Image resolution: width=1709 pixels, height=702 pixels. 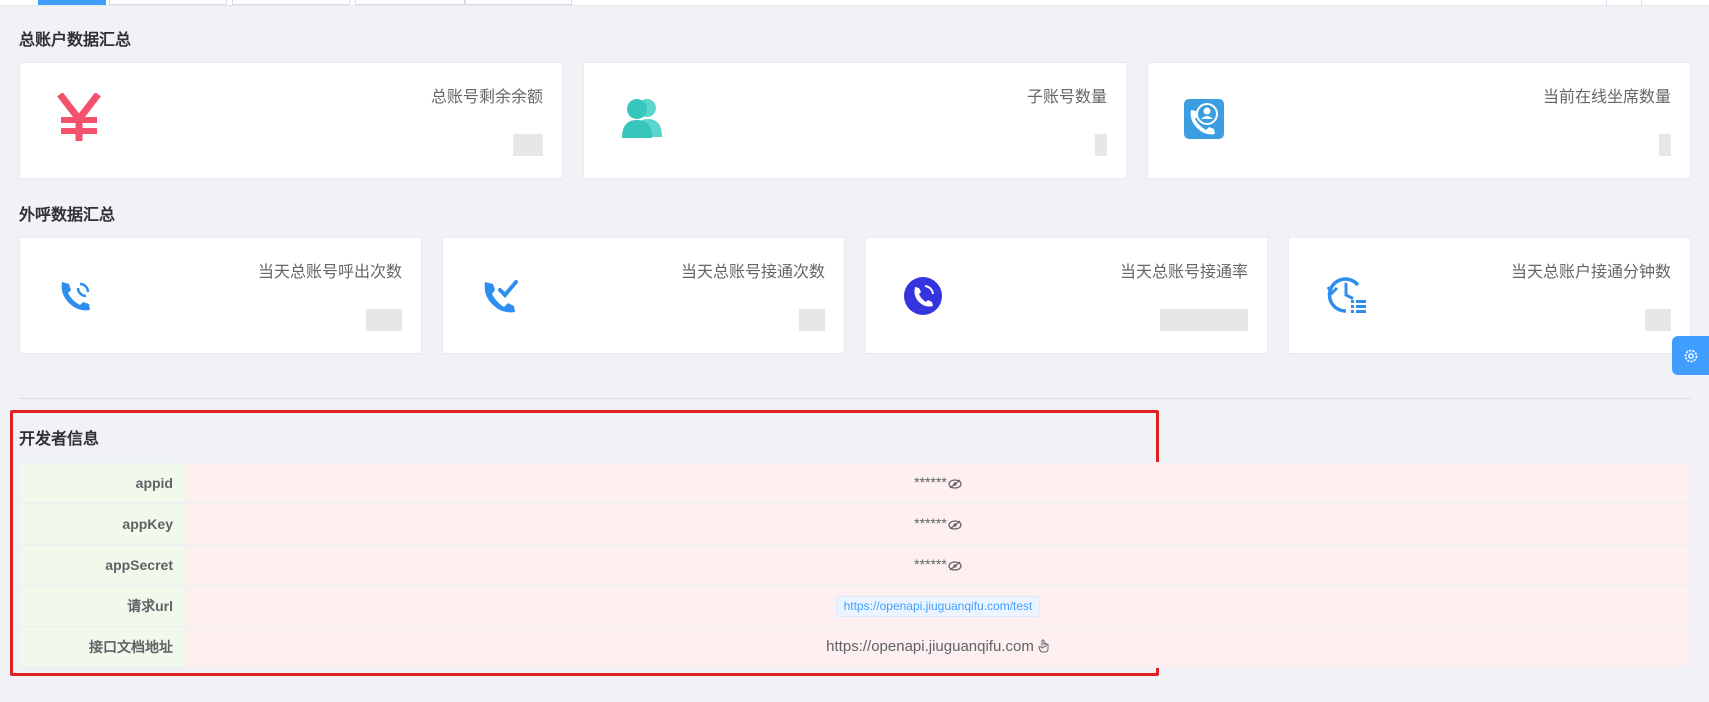 What do you see at coordinates (855, 398) in the screenshot?
I see `divider` at bounding box center [855, 398].